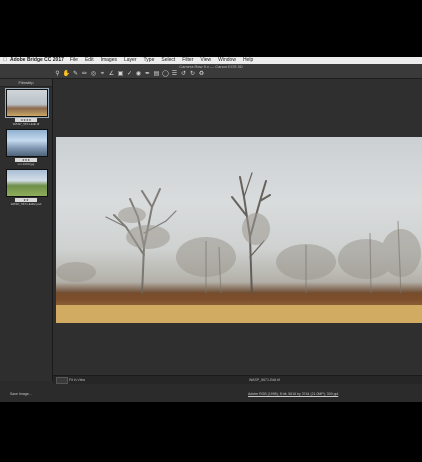  Describe the element at coordinates (237, 379) in the screenshot. I see `status-bar: Fit in View WASP_5671-Edit.tif` at that location.